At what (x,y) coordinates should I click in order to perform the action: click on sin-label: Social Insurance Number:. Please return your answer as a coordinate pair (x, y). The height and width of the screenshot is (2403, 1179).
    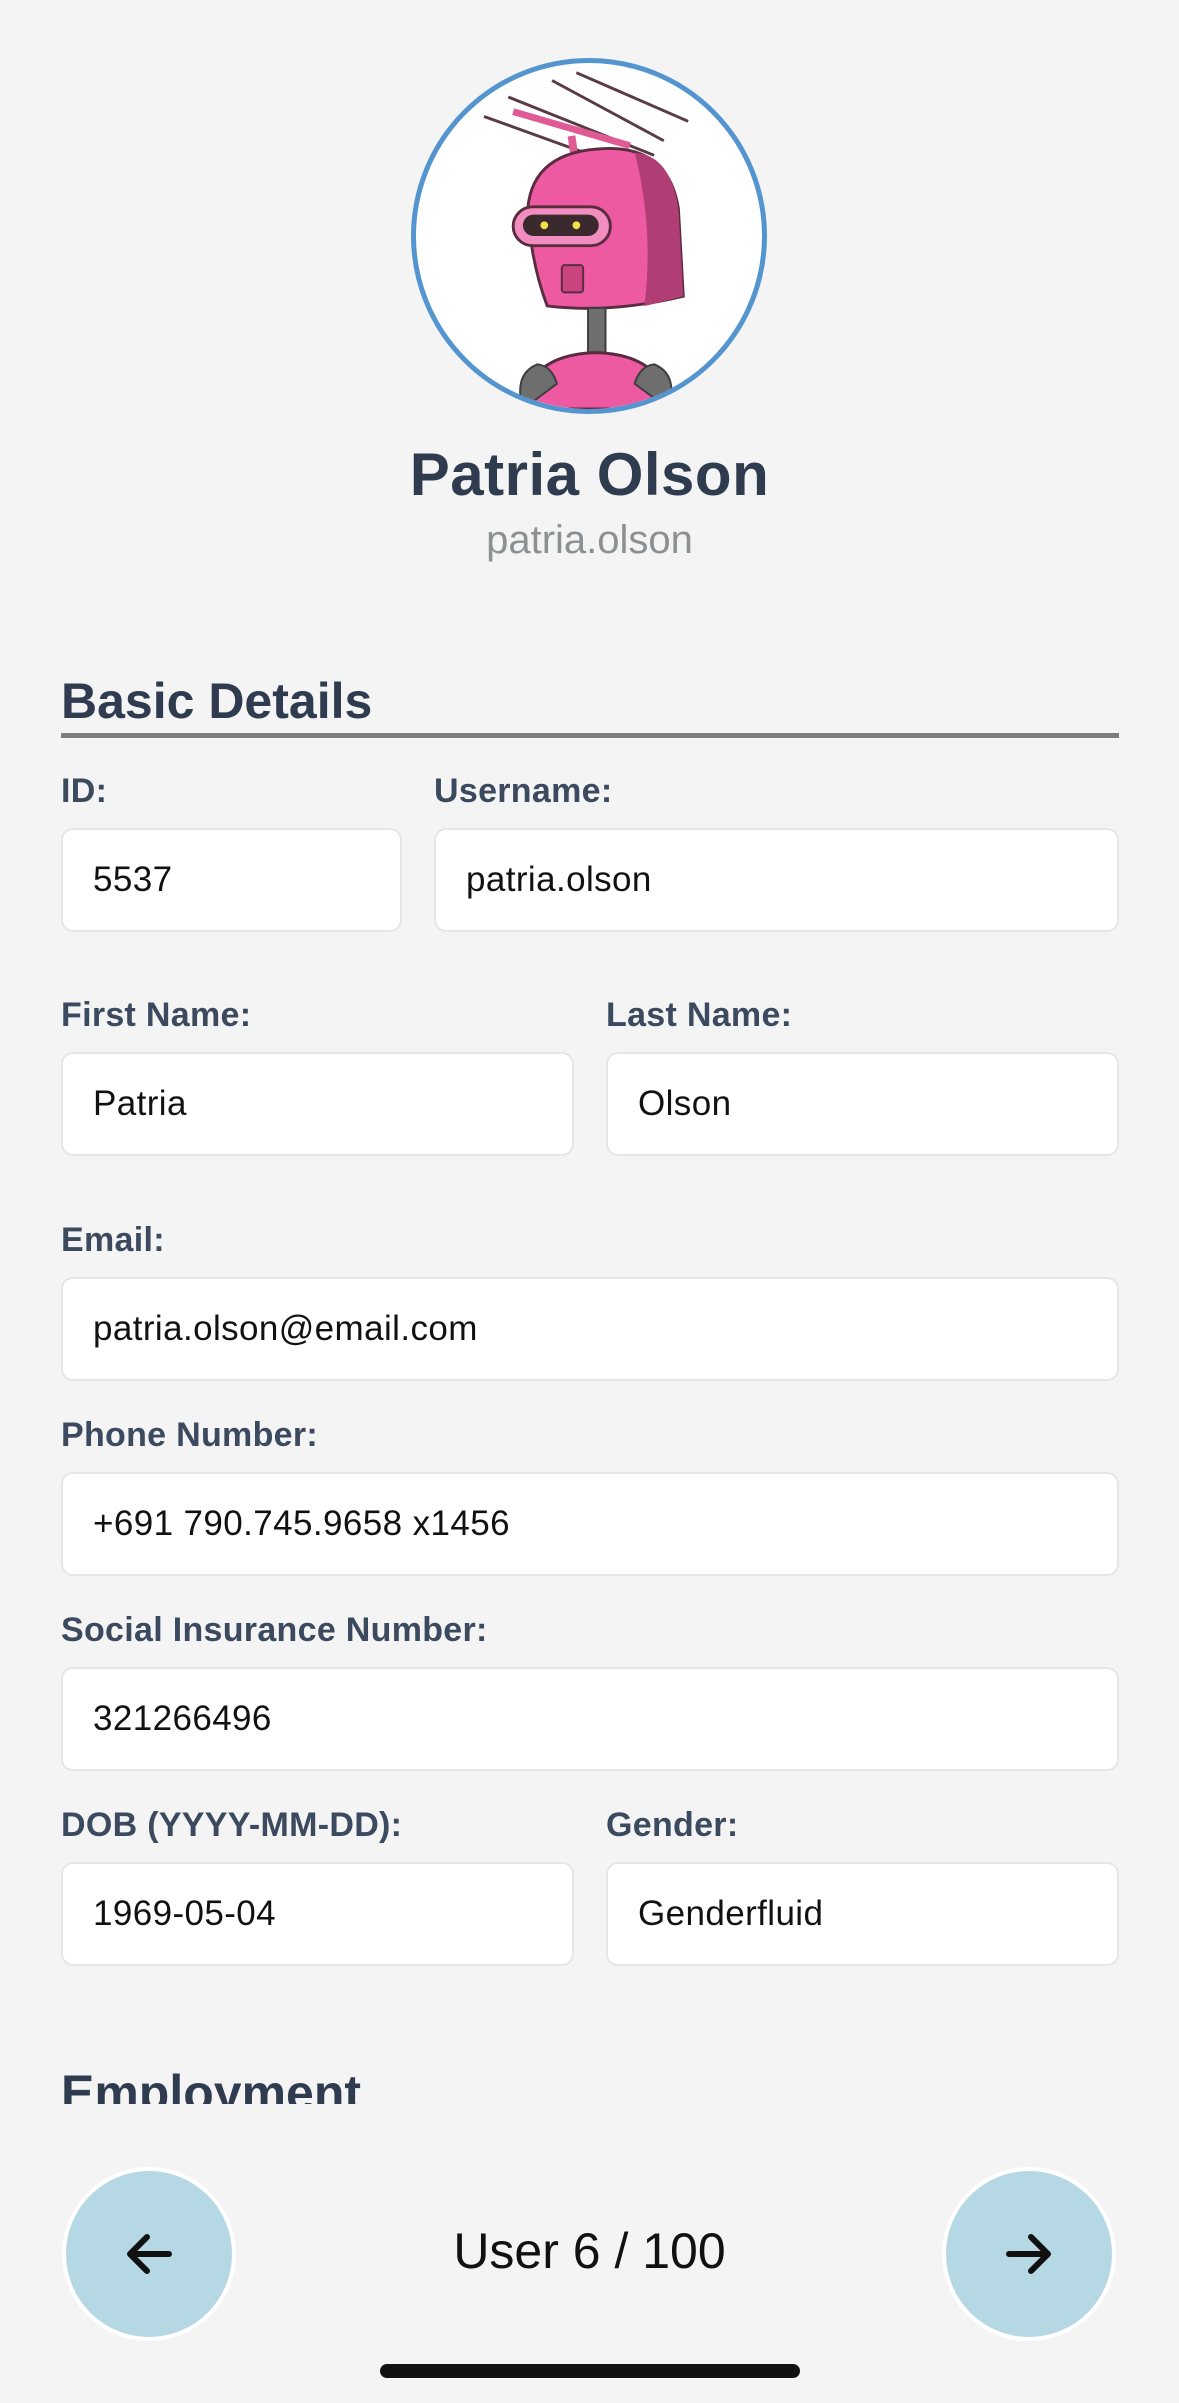
    Looking at the image, I should click on (274, 1630).